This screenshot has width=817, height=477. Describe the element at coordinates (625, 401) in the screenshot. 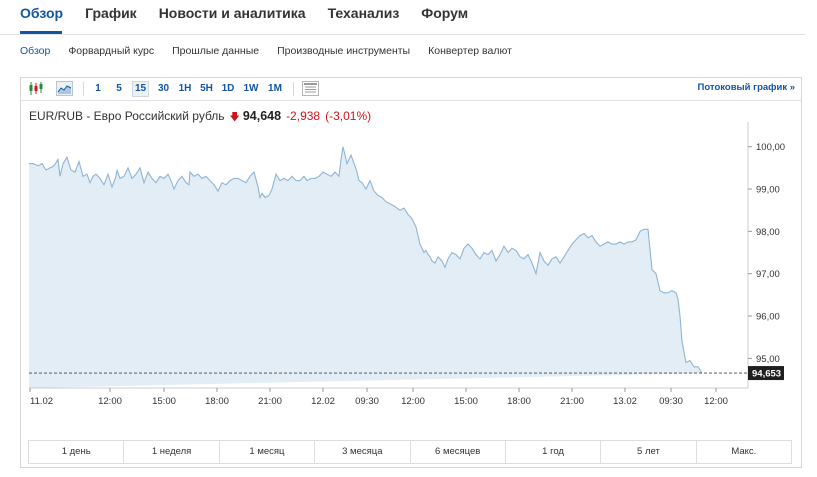

I see `x-tick-label: 13.02` at that location.